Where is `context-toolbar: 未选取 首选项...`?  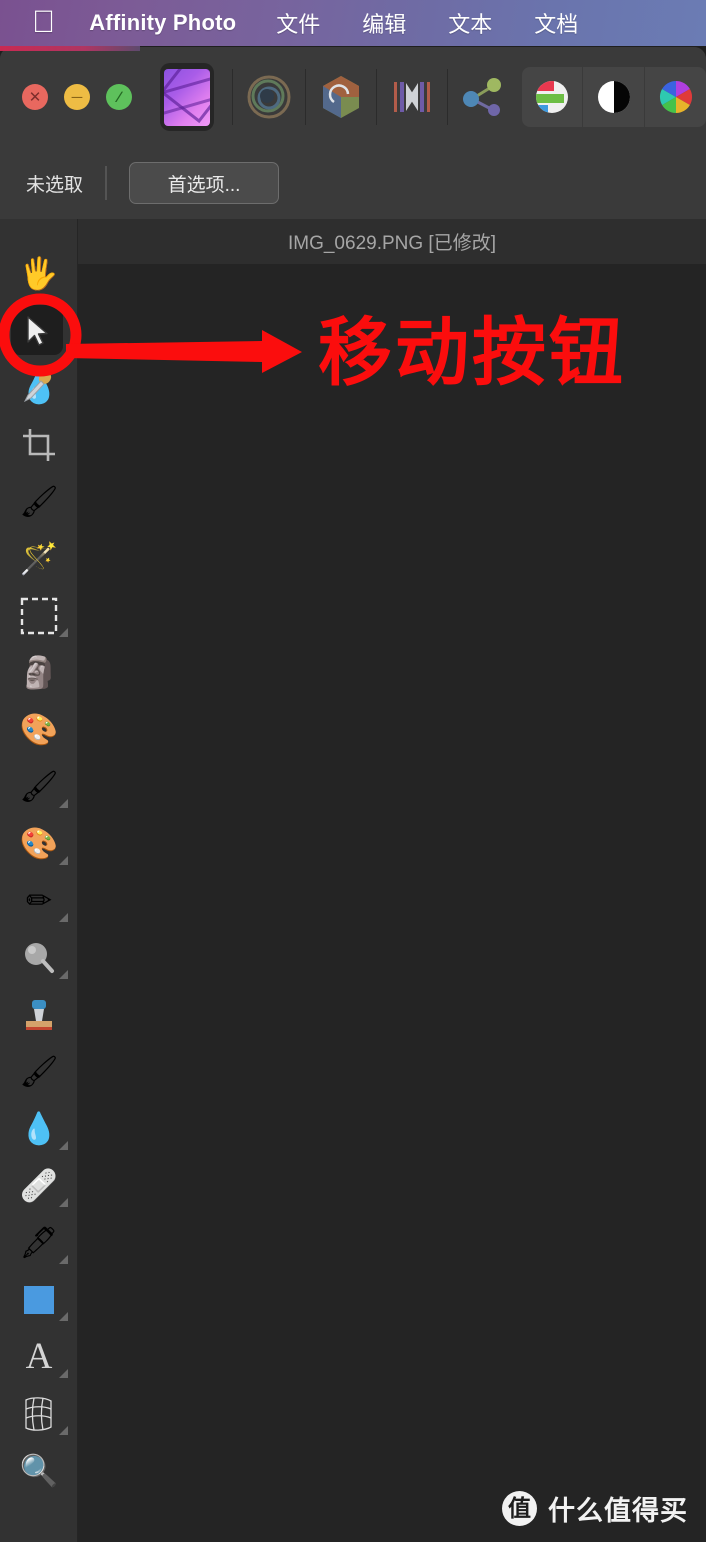 context-toolbar: 未选取 首选项... is located at coordinates (353, 183).